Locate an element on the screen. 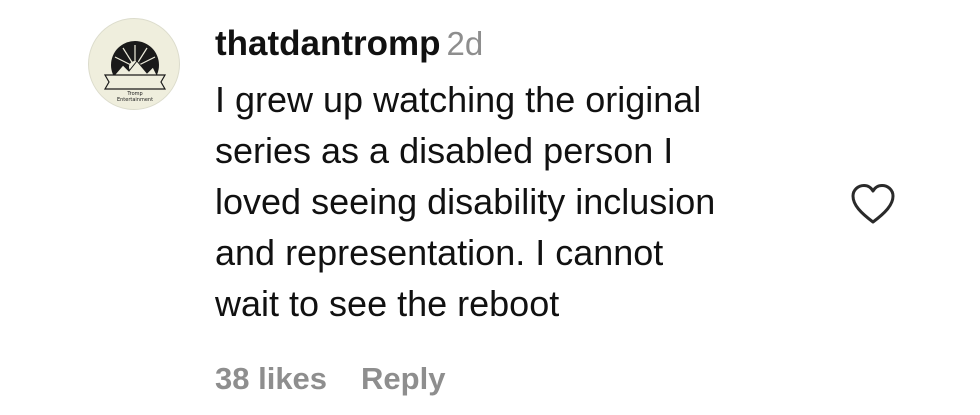  comment-text-line: wait to see the reboot is located at coordinates (387, 303).